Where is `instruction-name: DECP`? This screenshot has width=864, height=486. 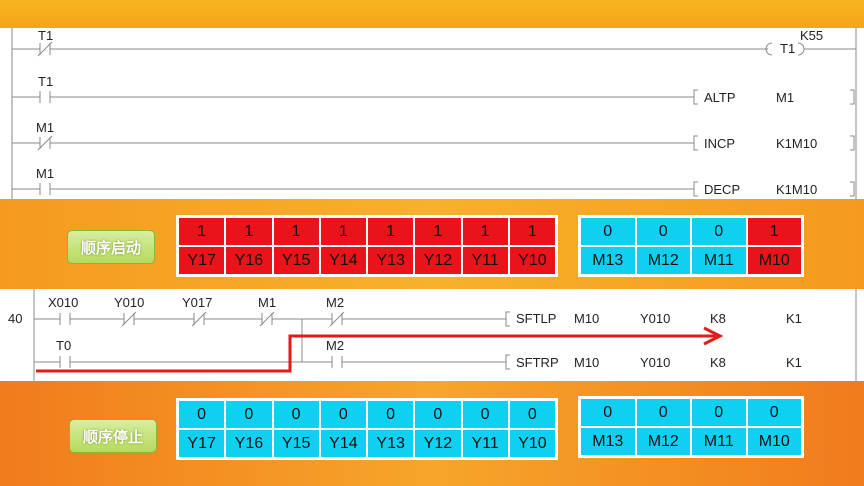
instruction-name: DECP is located at coordinates (722, 189).